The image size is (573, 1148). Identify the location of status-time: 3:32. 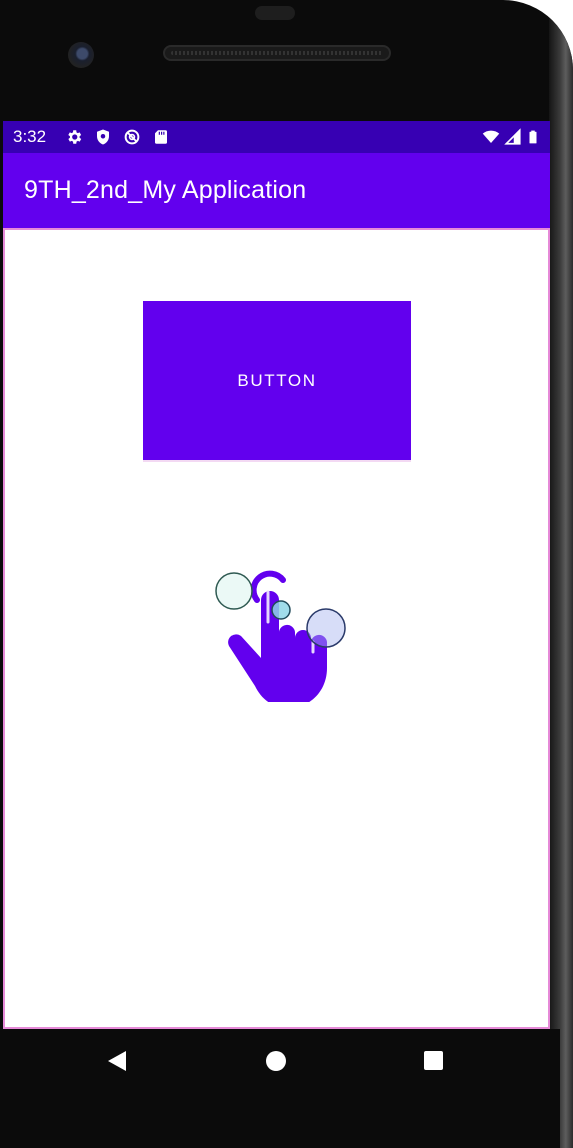
(30, 136).